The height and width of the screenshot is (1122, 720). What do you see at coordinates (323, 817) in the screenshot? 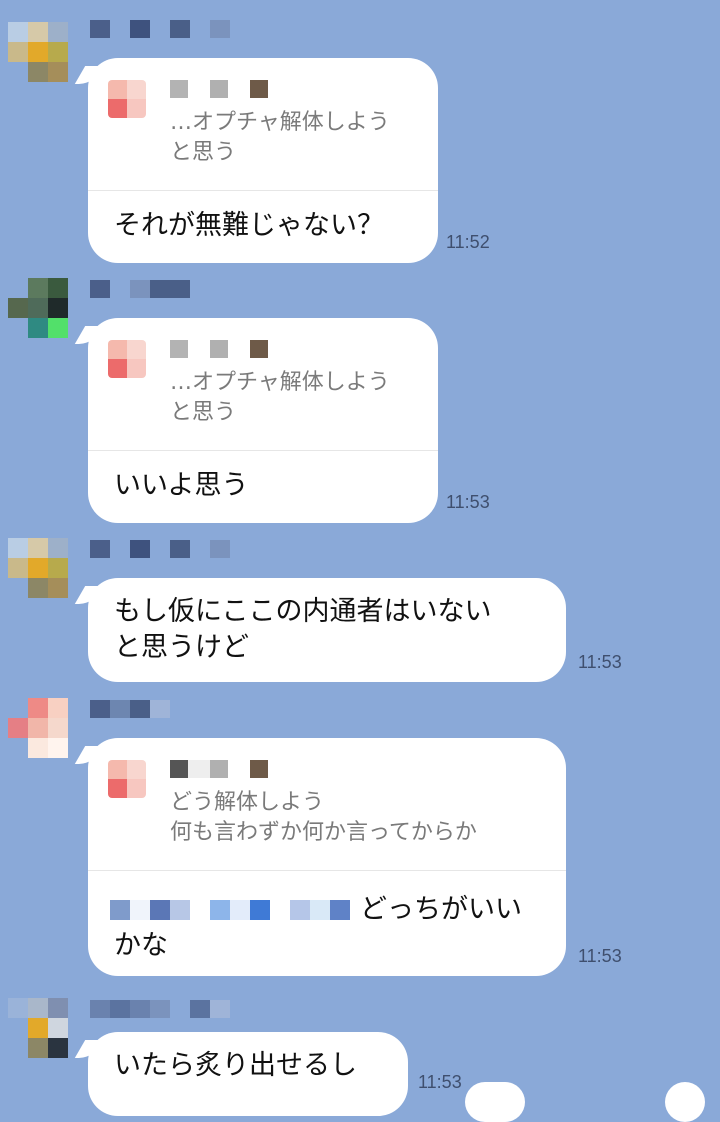
I see `reply-quote-text: どう解体しよう 何も言わずか何か言ってからか` at bounding box center [323, 817].